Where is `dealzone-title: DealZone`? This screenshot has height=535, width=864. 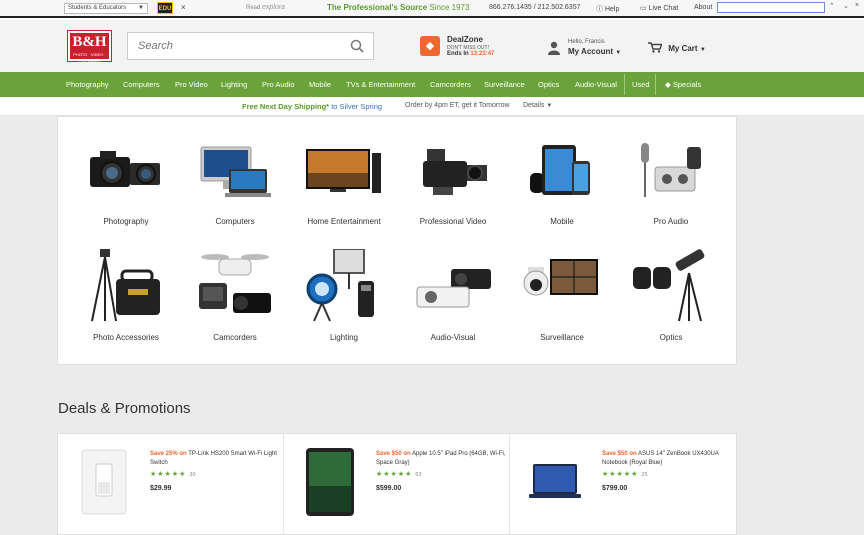 dealzone-title: DealZone is located at coordinates (465, 39).